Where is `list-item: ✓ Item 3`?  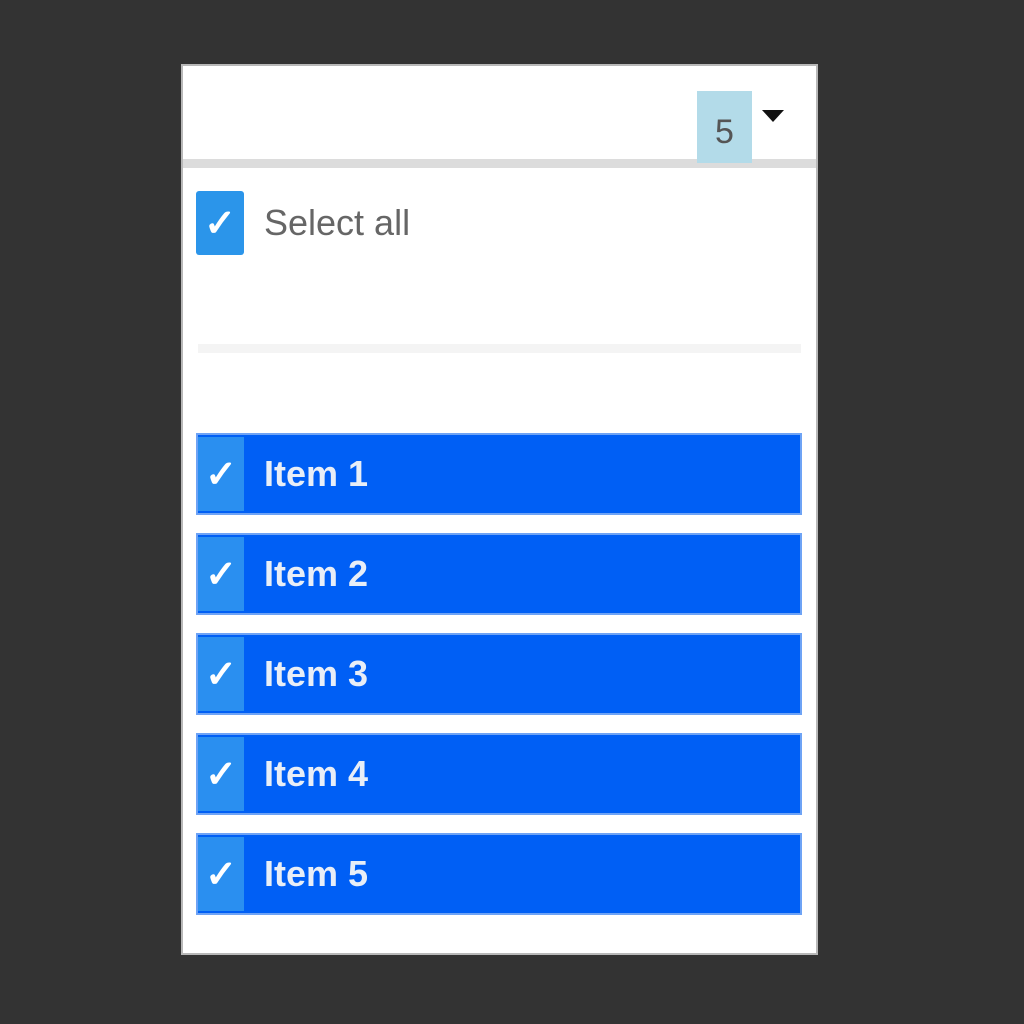 list-item: ✓ Item 3 is located at coordinates (499, 674).